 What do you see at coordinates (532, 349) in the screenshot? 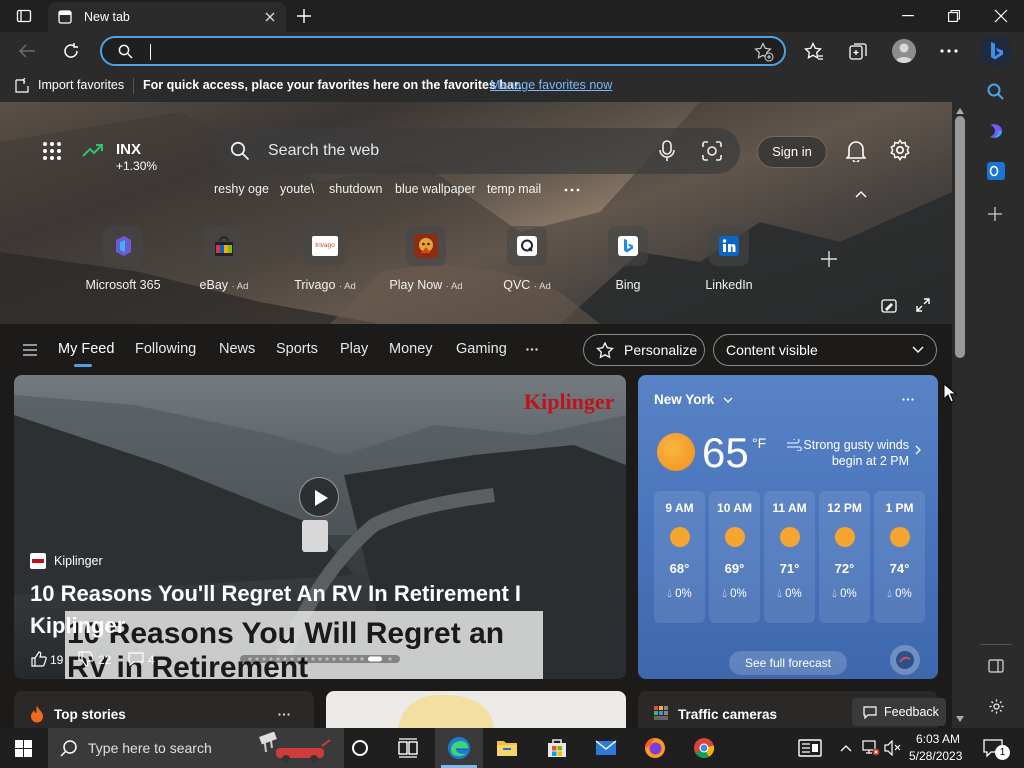
I see `more-tabs-icon` at bounding box center [532, 349].